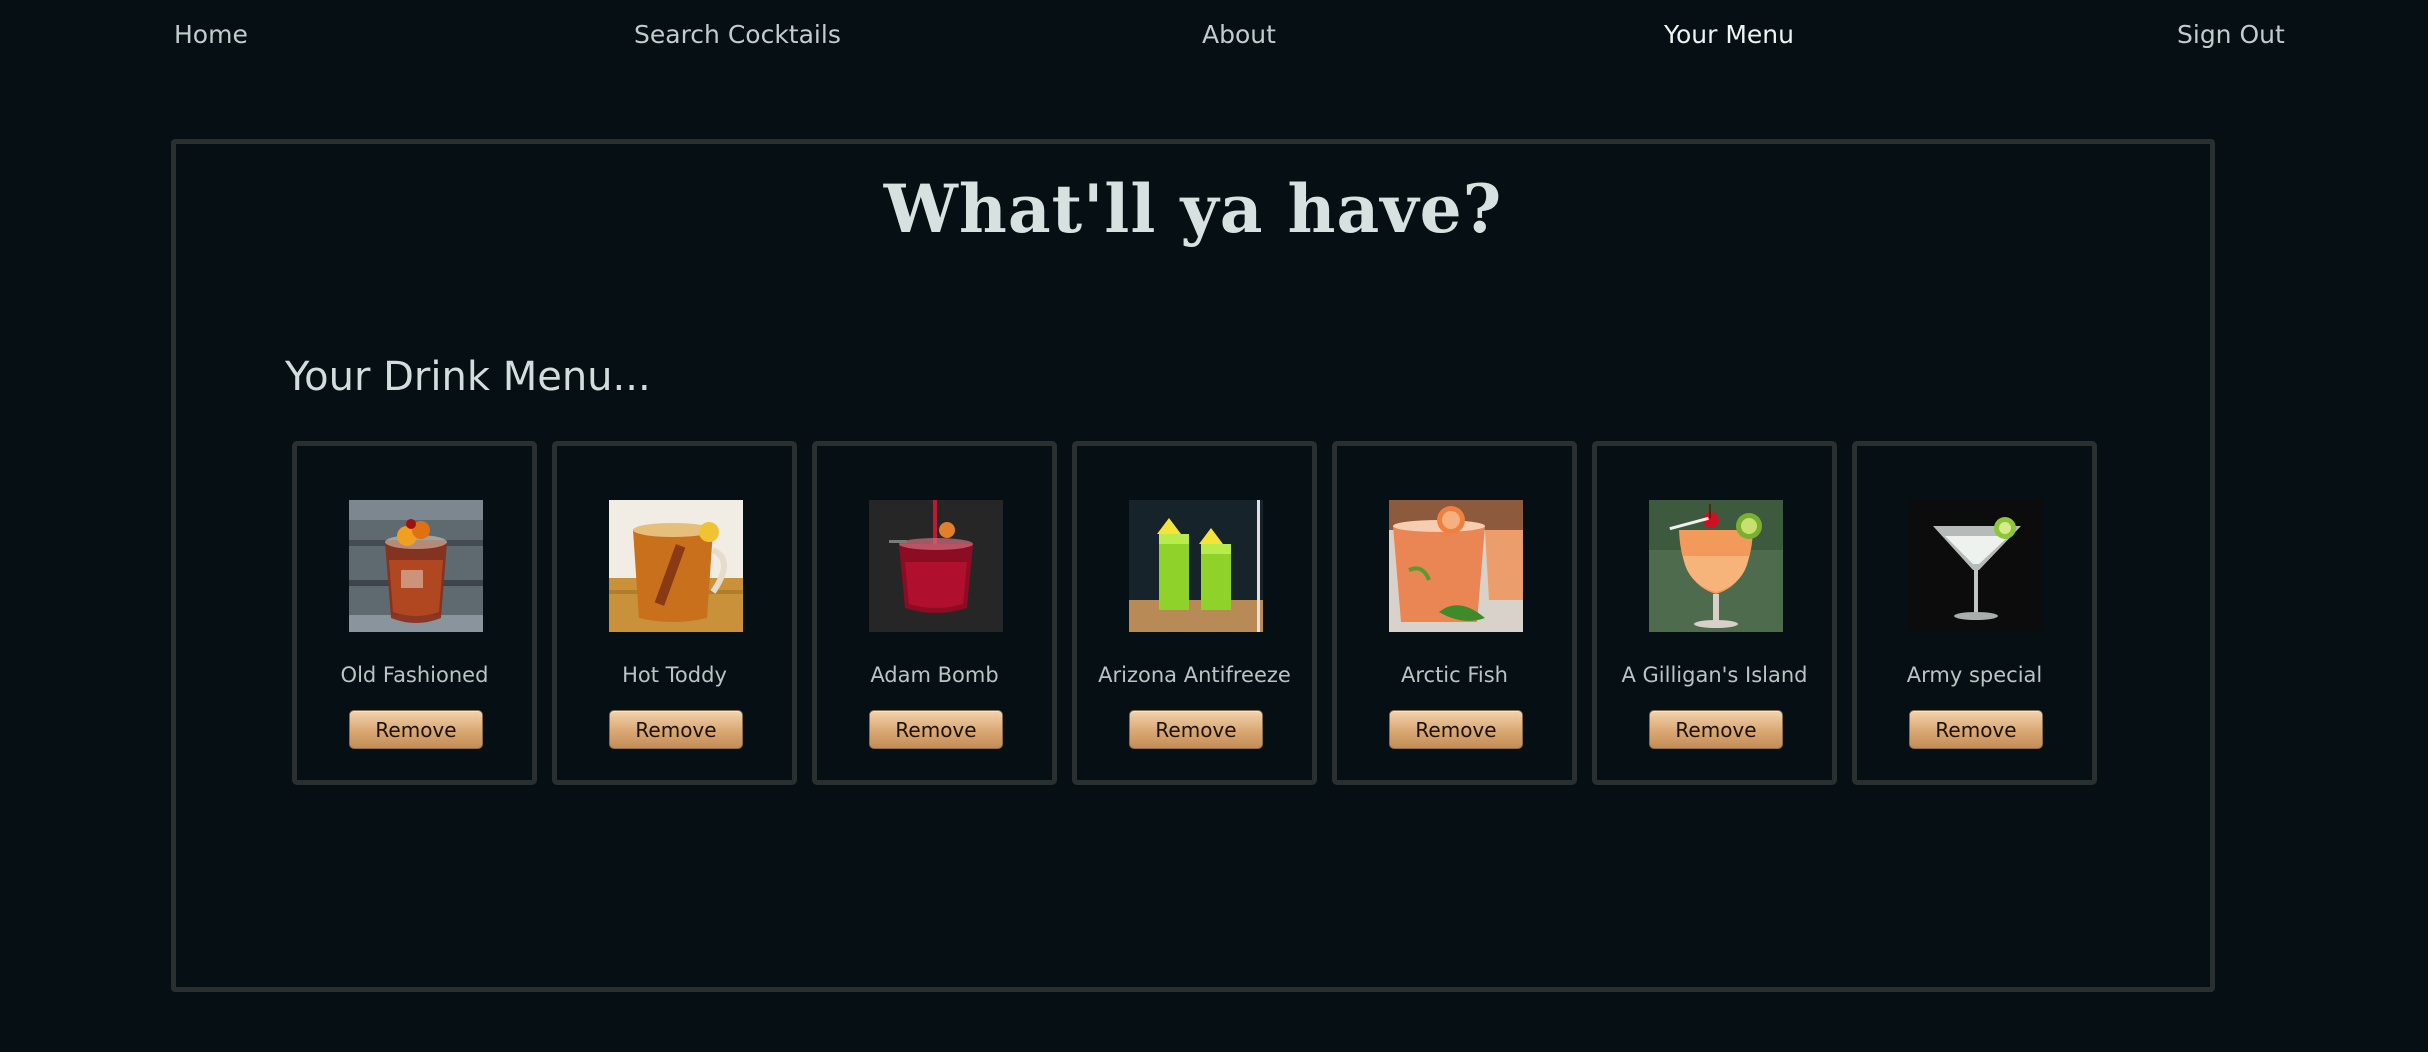 This screenshot has height=1052, width=2428. What do you see at coordinates (1974, 675) in the screenshot?
I see `drink-name: Army special` at bounding box center [1974, 675].